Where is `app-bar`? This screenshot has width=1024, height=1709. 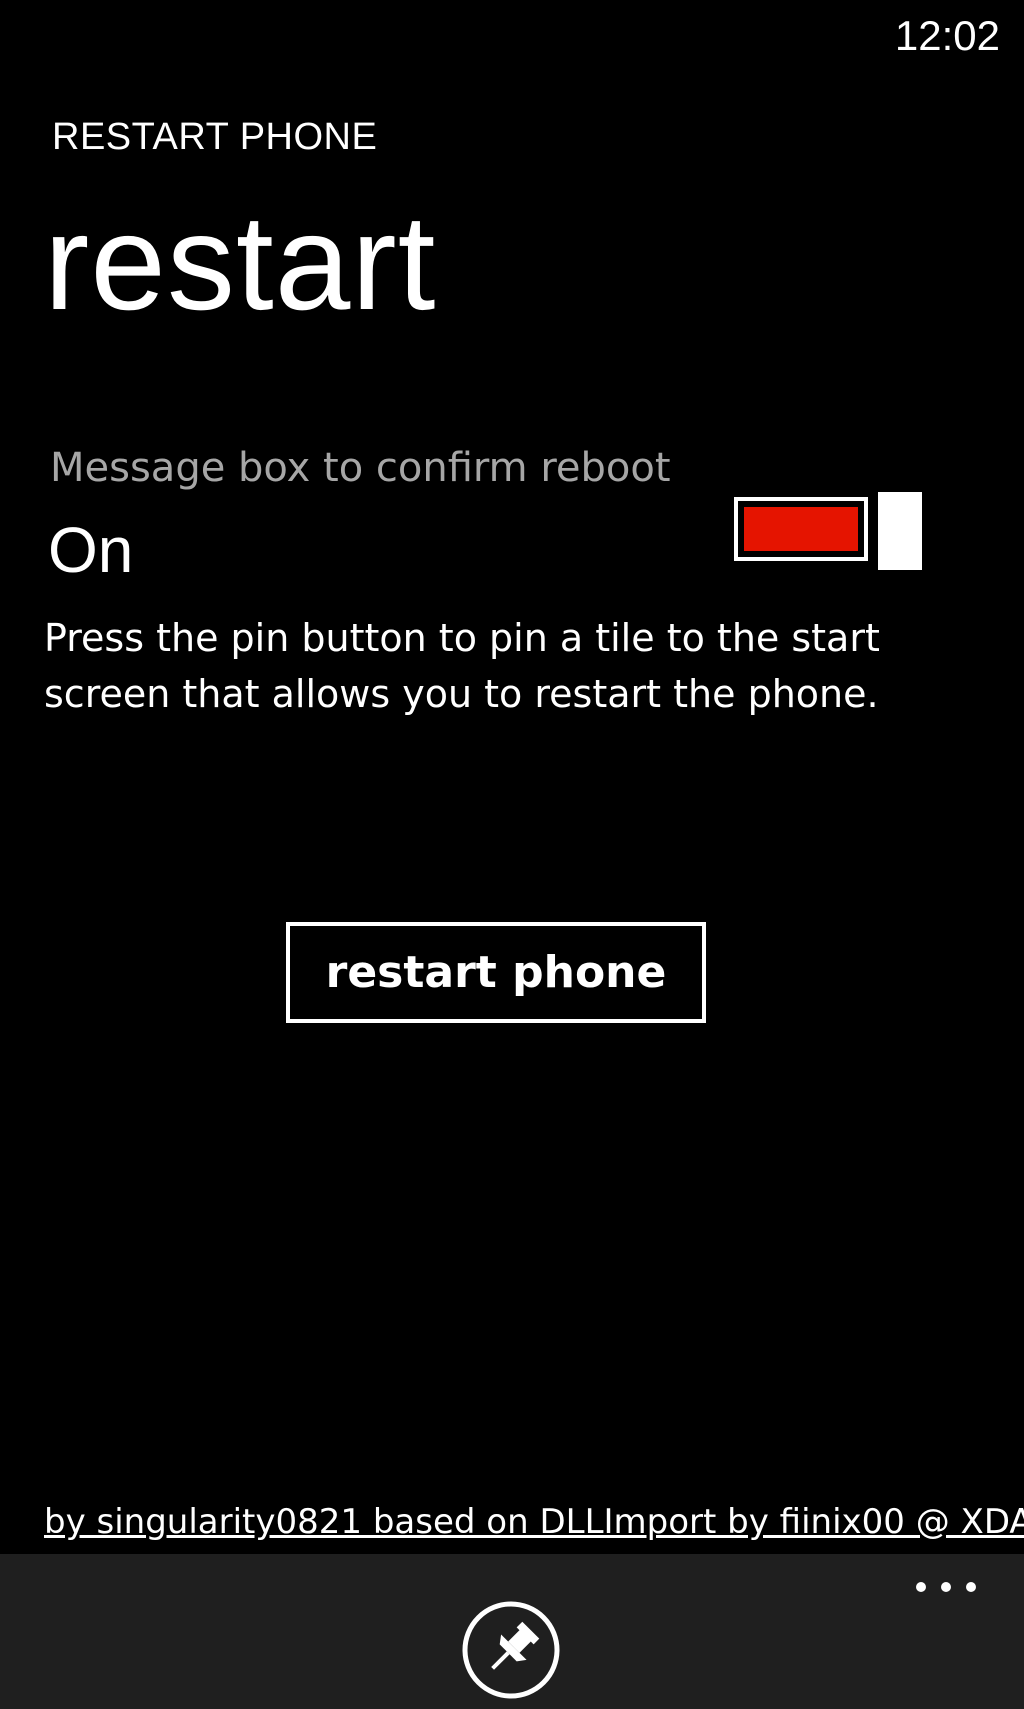 app-bar is located at coordinates (512, 1631).